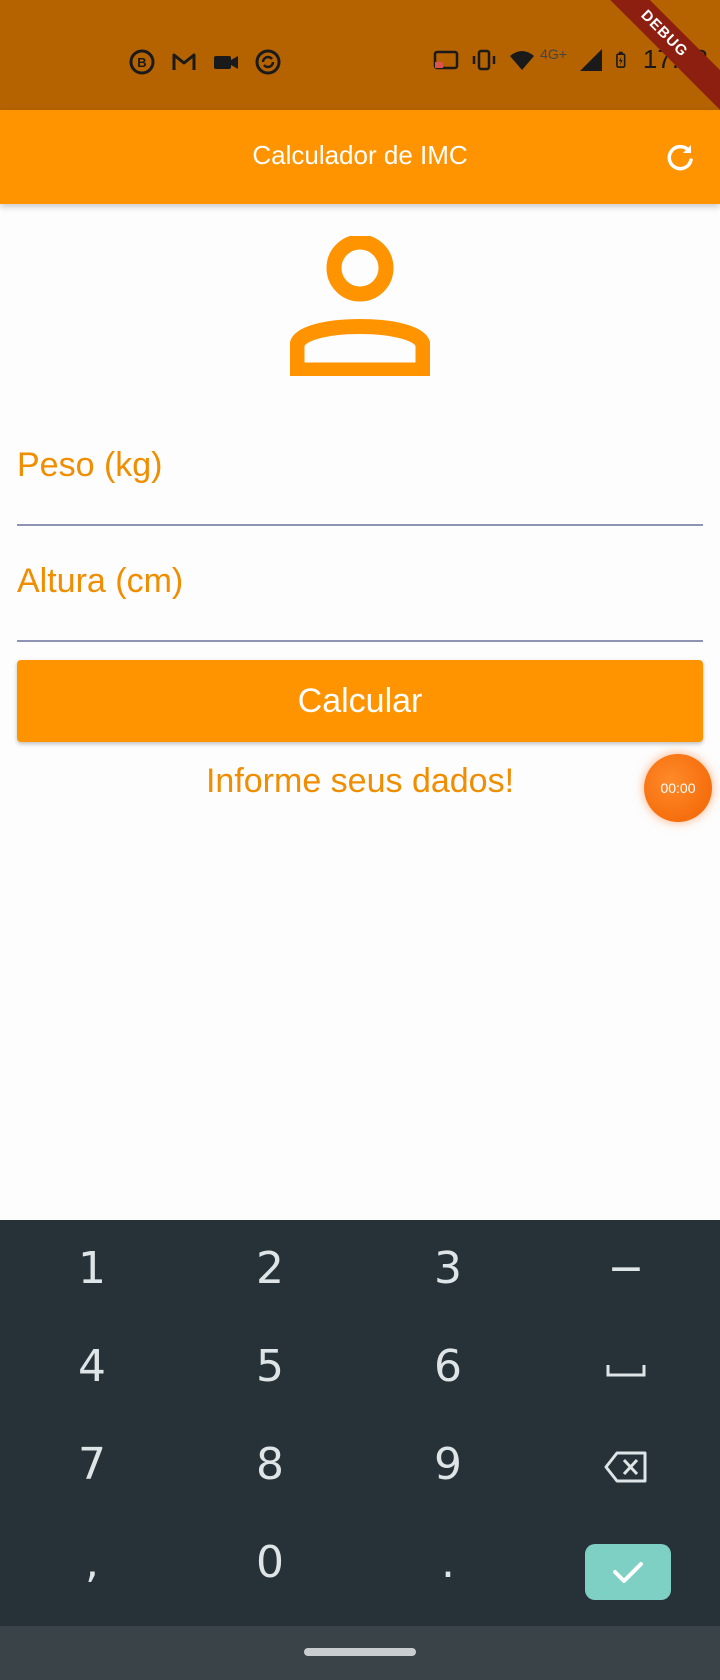 The width and height of the screenshot is (720, 1680). What do you see at coordinates (626, 1269) in the screenshot?
I see `key-minus: −` at bounding box center [626, 1269].